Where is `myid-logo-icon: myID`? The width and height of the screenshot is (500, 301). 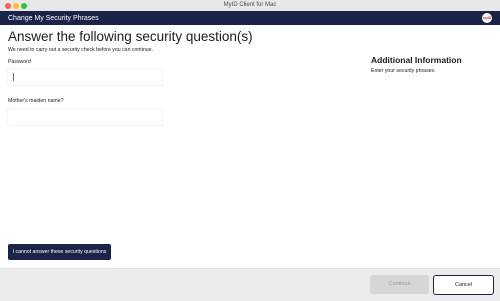
myid-logo-icon: myID is located at coordinates (487, 18).